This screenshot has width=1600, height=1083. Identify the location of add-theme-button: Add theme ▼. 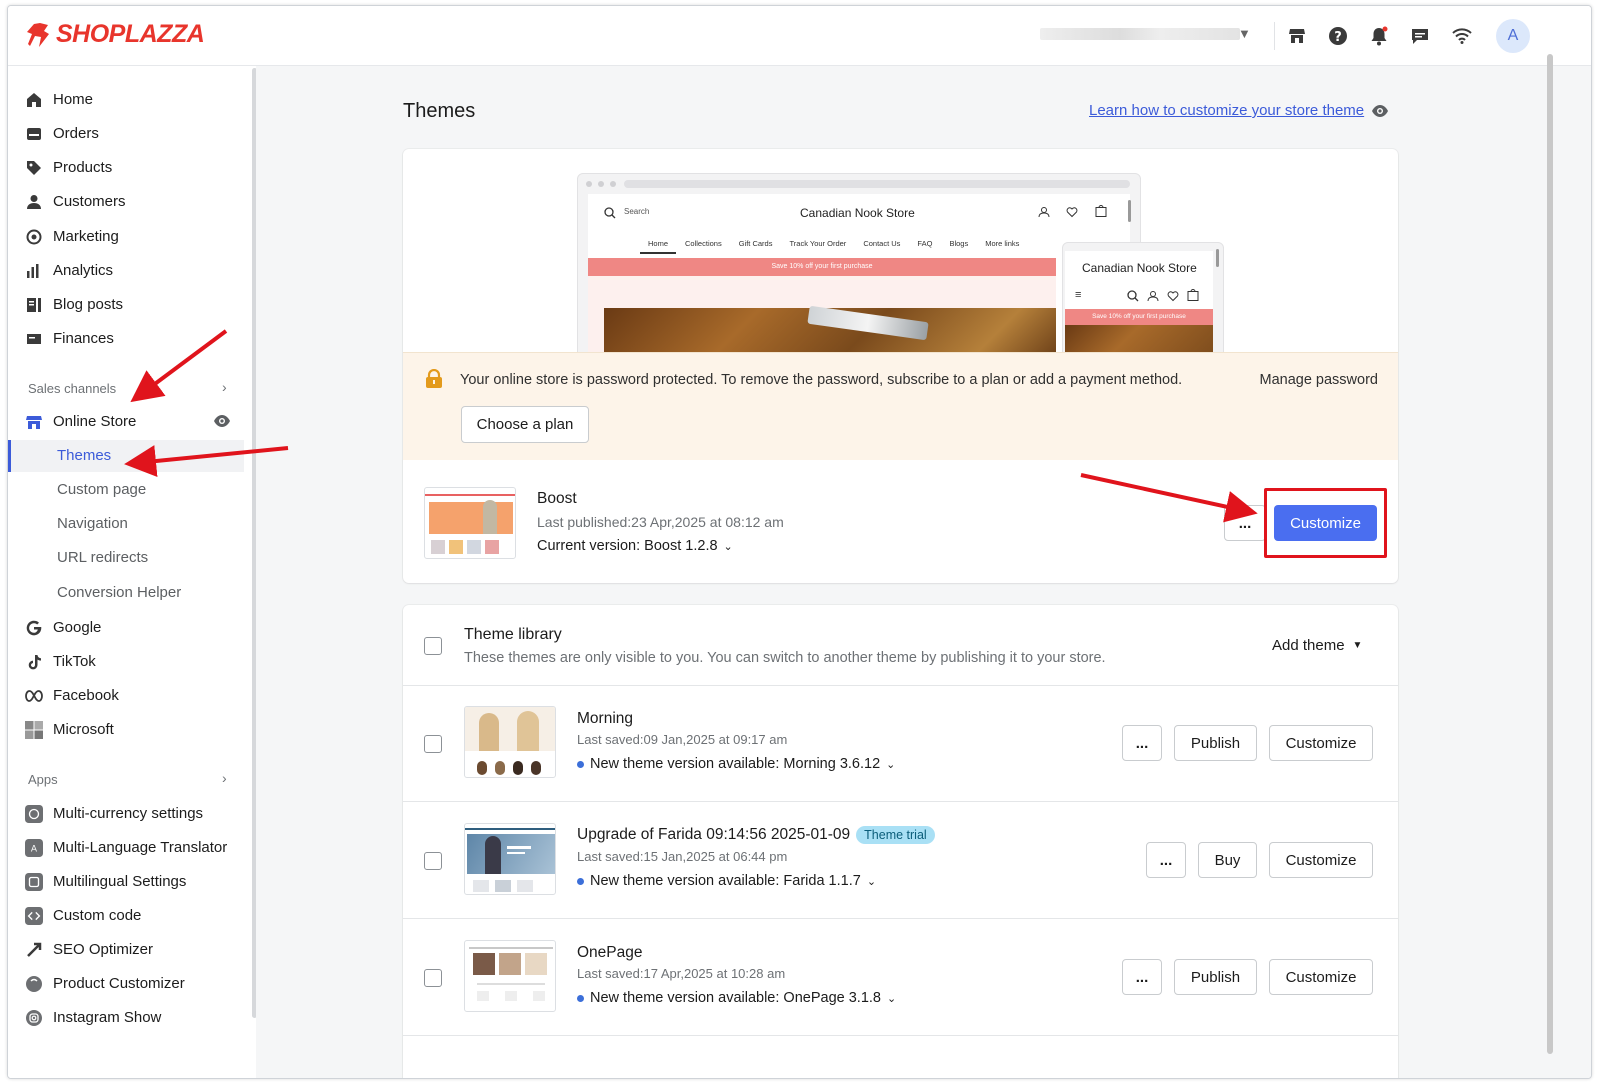
(1317, 645).